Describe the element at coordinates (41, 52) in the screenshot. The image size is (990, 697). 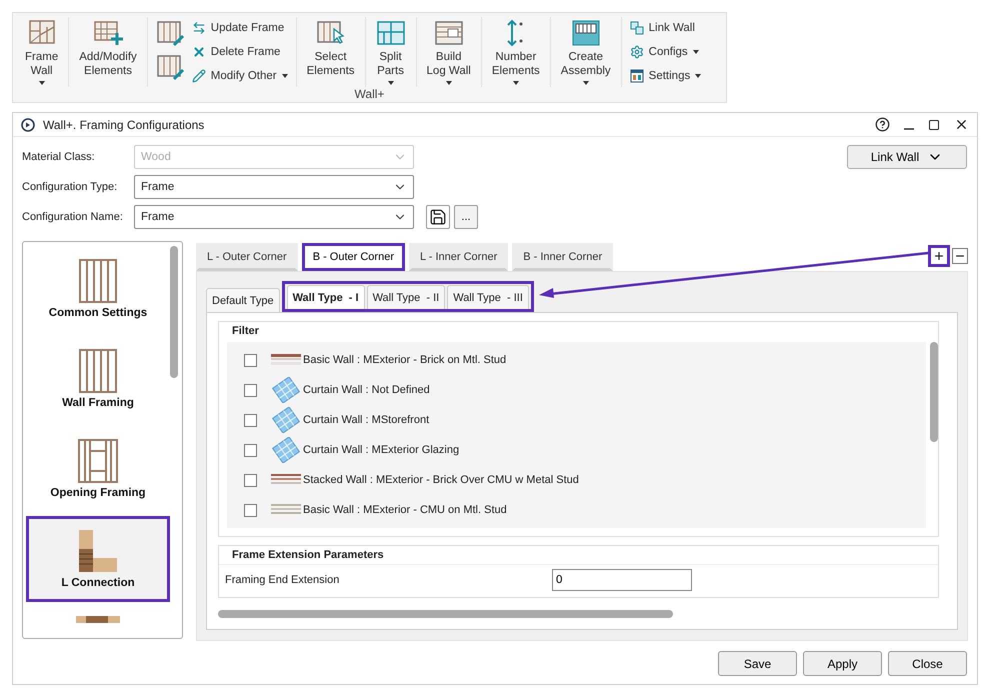
I see `ribbon-button: Frame Wall` at that location.